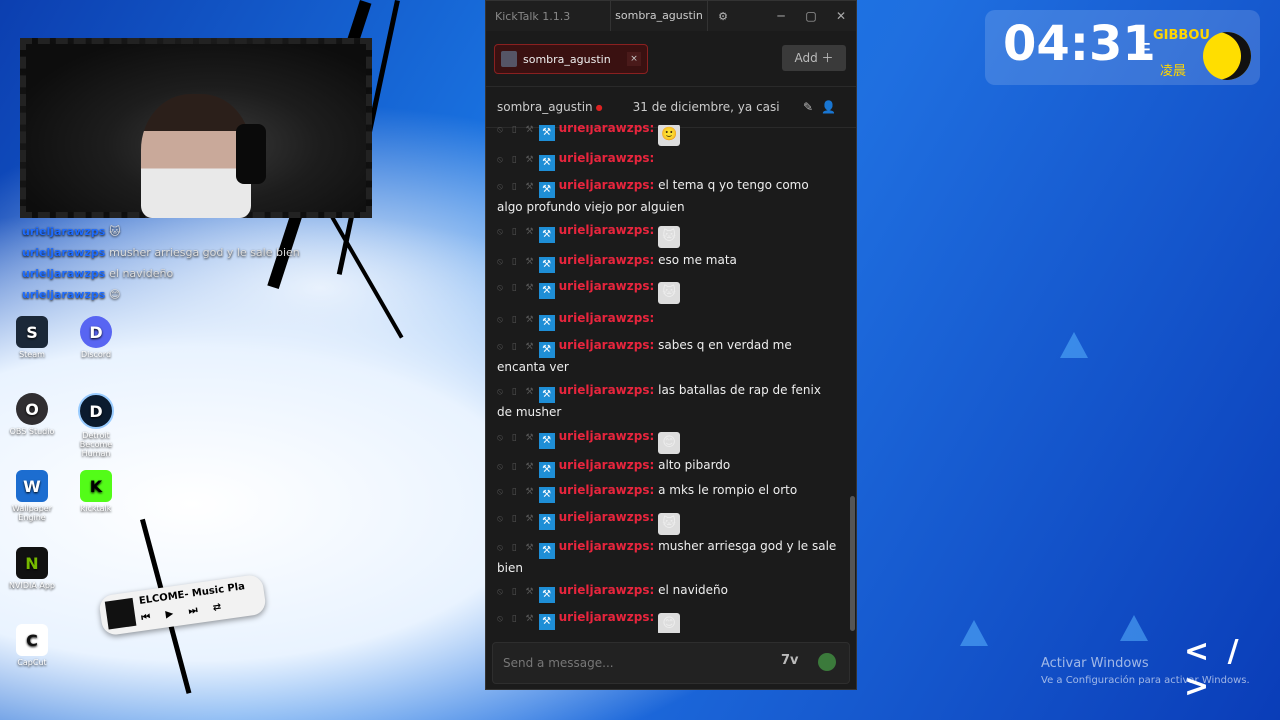 Image resolution: width=1280 pixels, height=720 pixels. Describe the element at coordinates (32, 568) in the screenshot. I see `desktop-icon-nvidia: N NVIDIA App` at that location.